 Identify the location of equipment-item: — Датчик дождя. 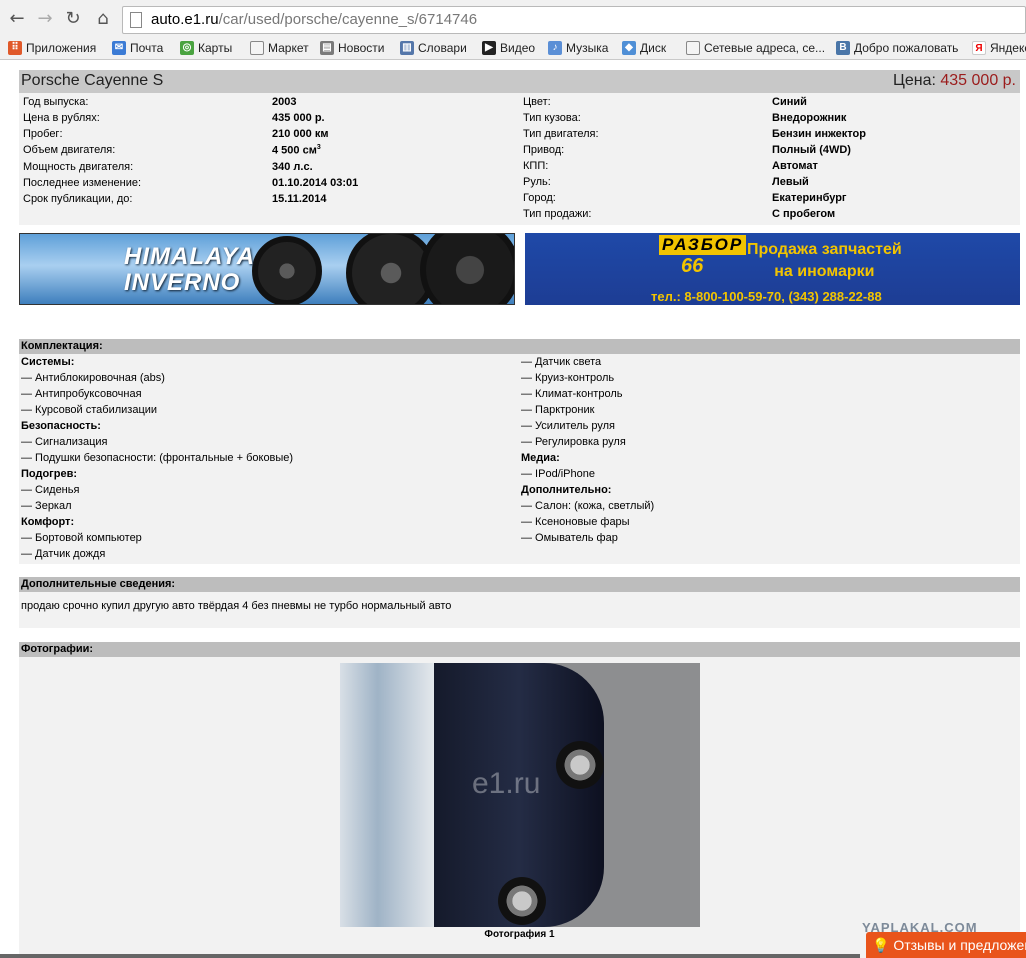
(63, 554).